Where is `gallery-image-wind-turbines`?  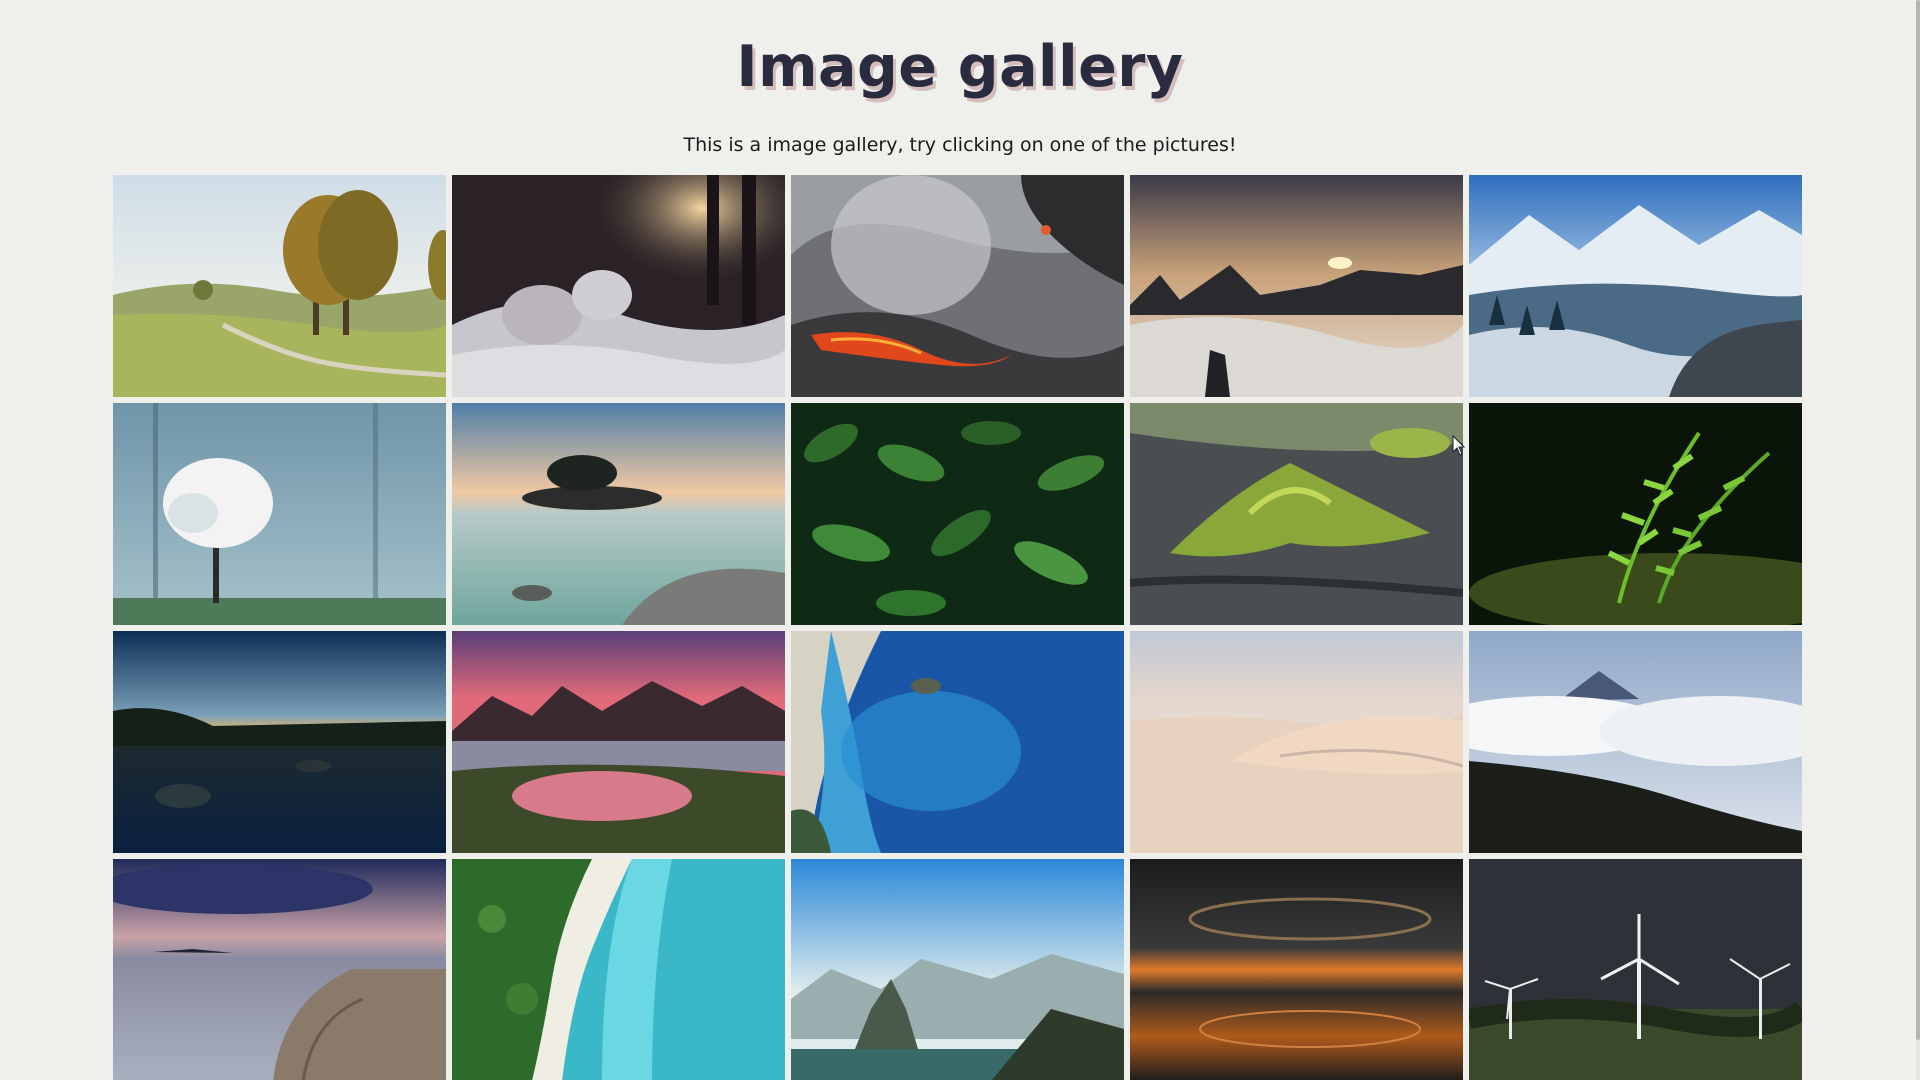 gallery-image-wind-turbines is located at coordinates (1635, 969).